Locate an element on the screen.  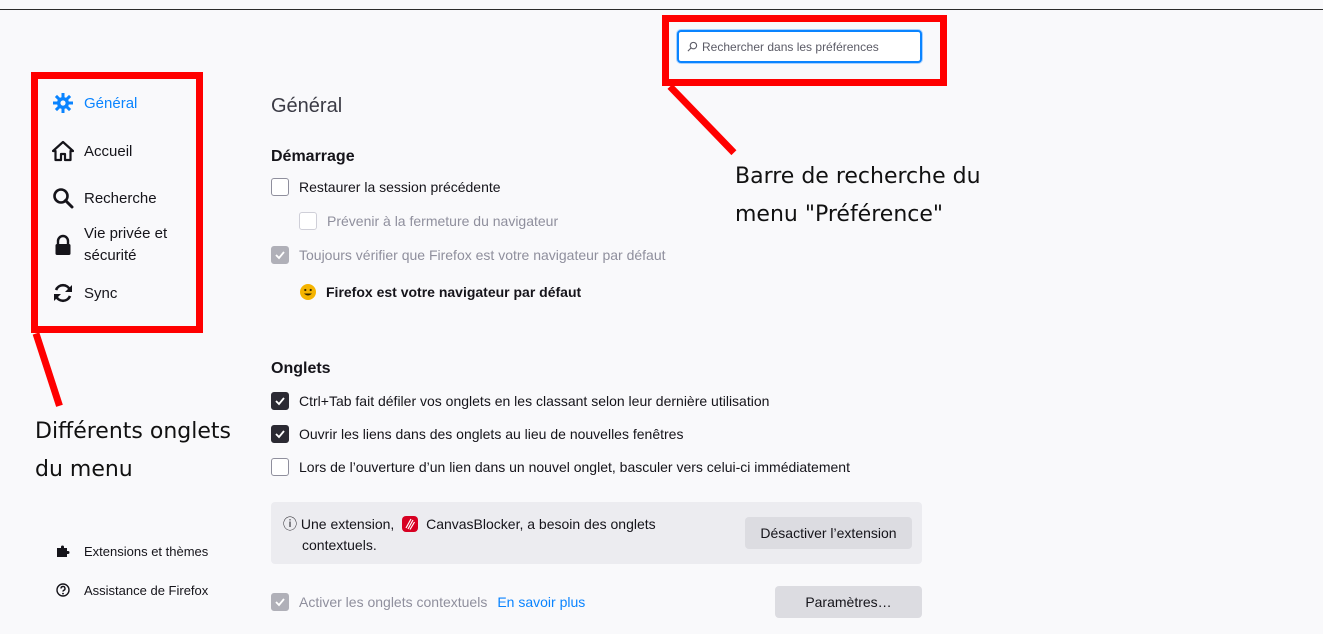
default-status-text: Firefox est votre navigateur par défaut is located at coordinates (454, 292).